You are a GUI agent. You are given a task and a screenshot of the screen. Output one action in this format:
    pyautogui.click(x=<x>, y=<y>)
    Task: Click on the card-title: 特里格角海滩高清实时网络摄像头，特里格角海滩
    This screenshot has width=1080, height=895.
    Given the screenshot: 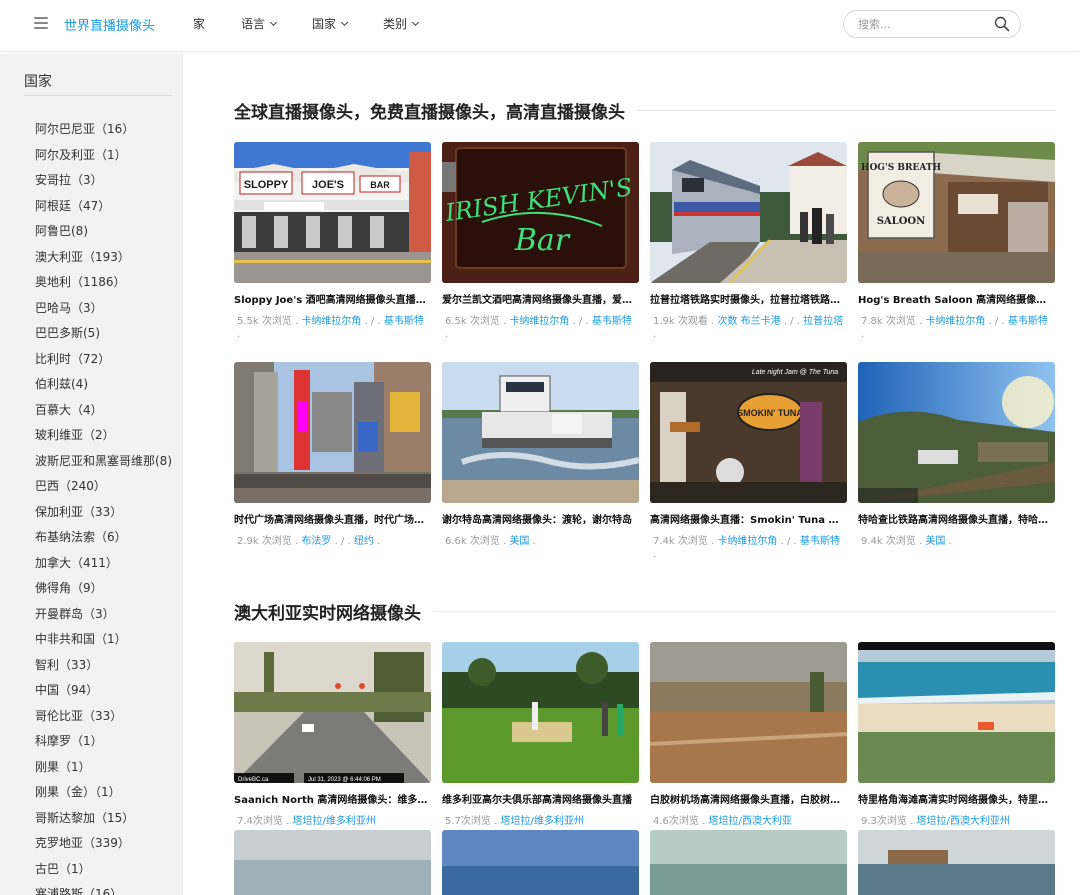 What is the action you would take?
    pyautogui.click(x=956, y=798)
    